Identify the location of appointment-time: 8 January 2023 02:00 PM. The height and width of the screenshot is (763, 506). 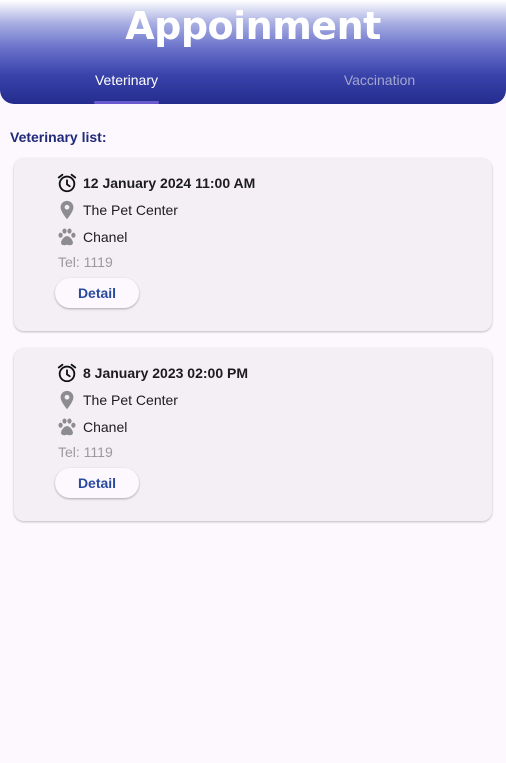
(152, 373).